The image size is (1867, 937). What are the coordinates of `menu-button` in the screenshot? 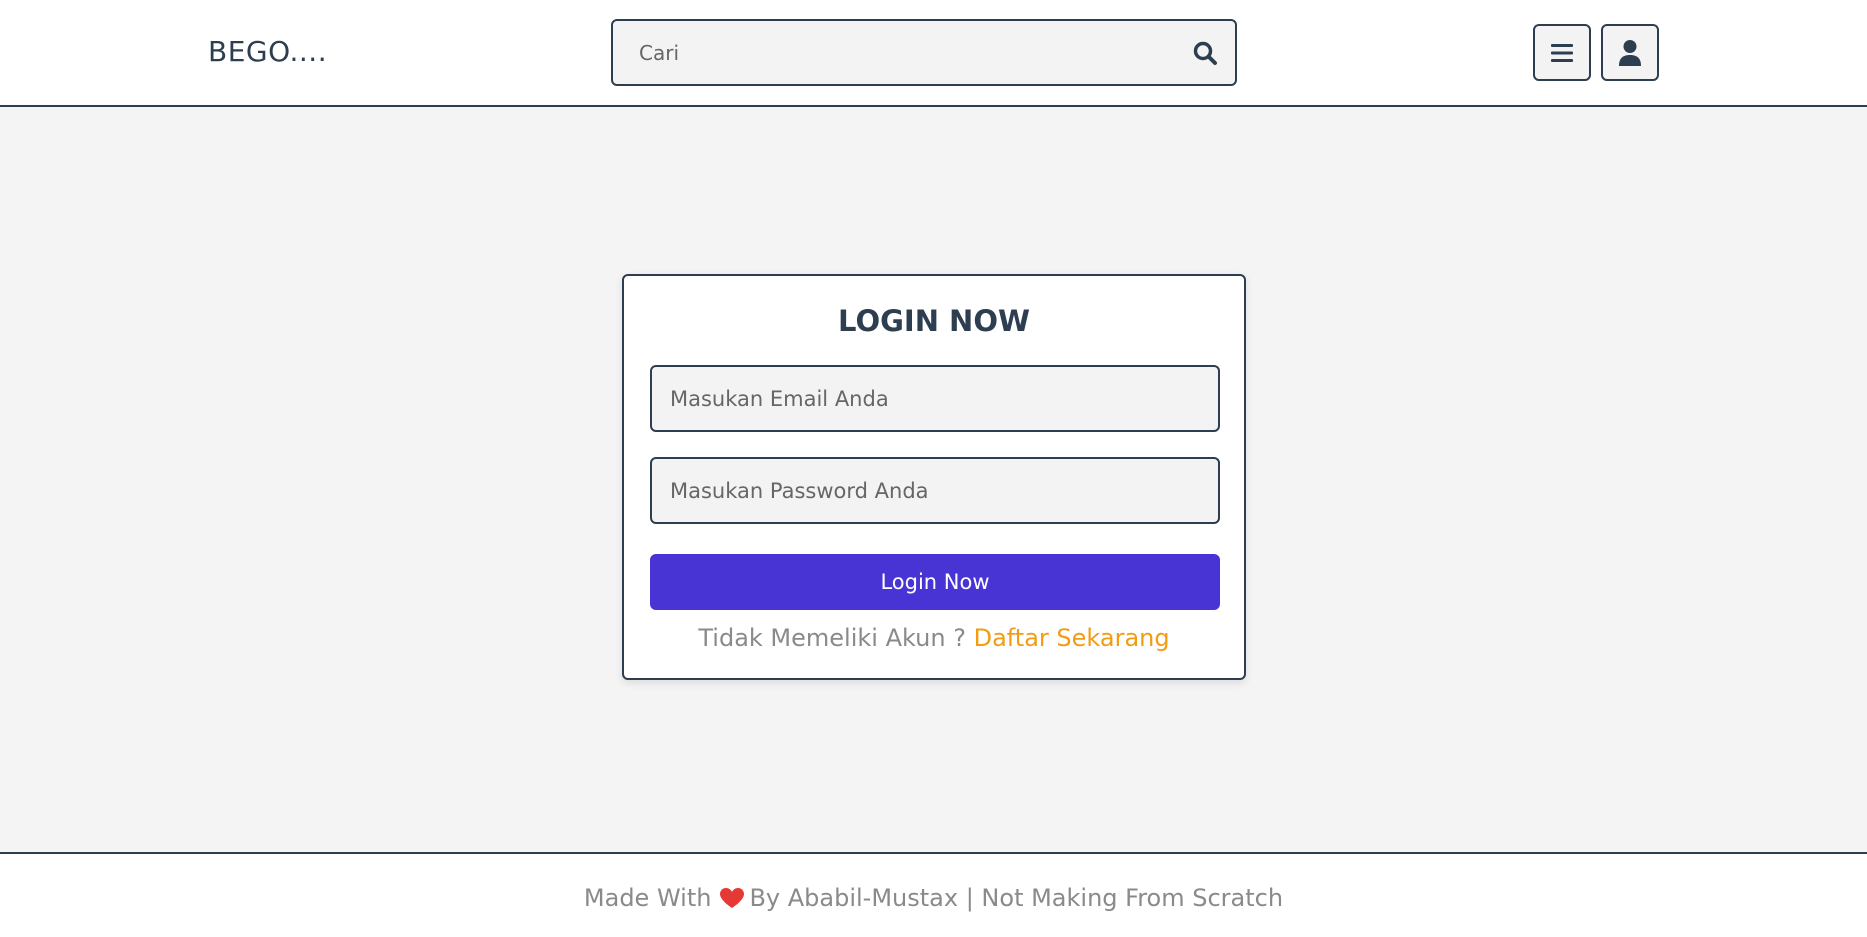 It's located at (1562, 52).